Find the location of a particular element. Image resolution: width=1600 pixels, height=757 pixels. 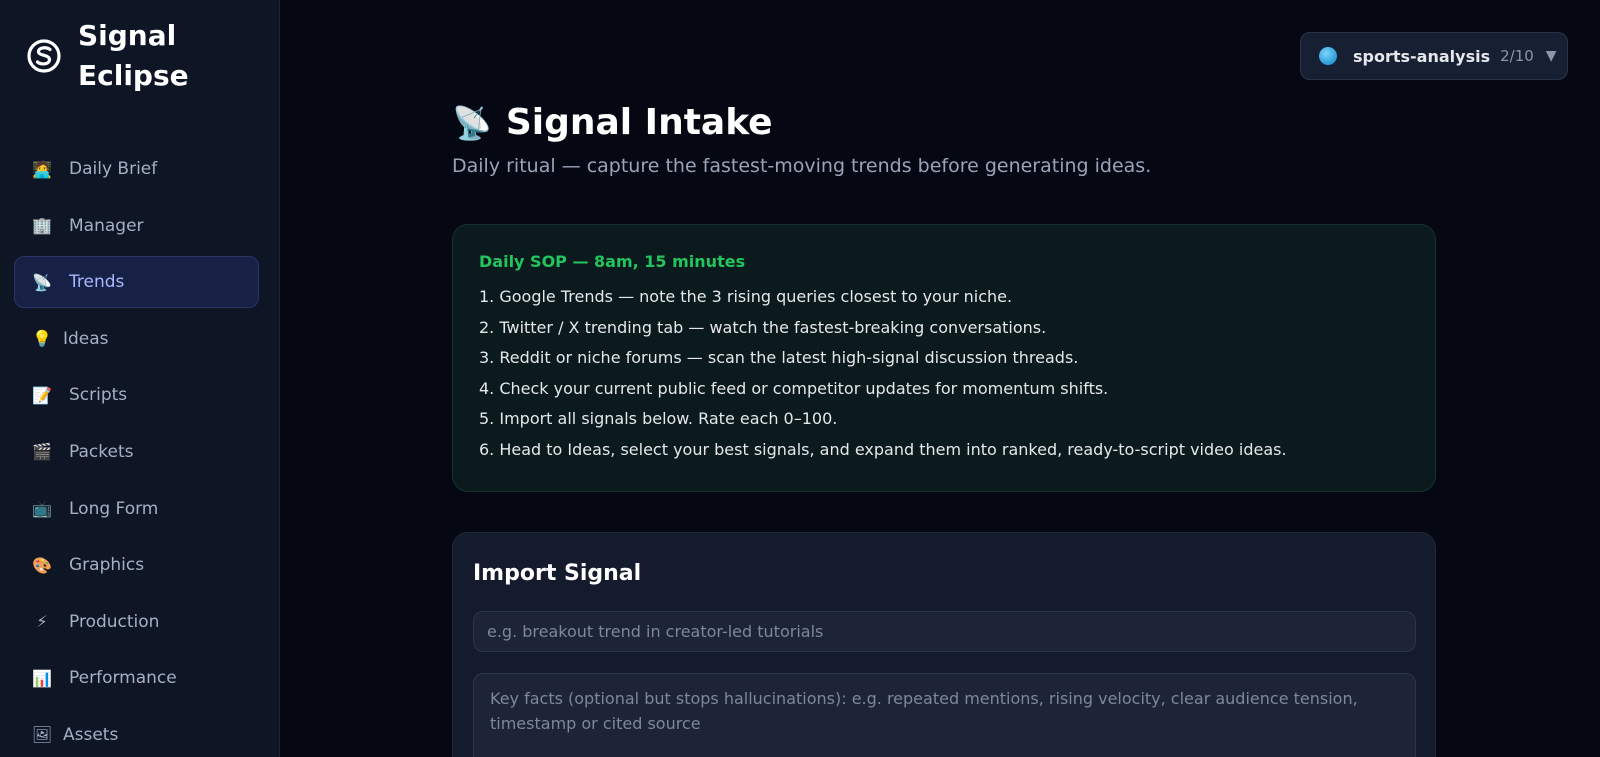

sidebar-item-manager: 🏢 Manager is located at coordinates (136, 226).